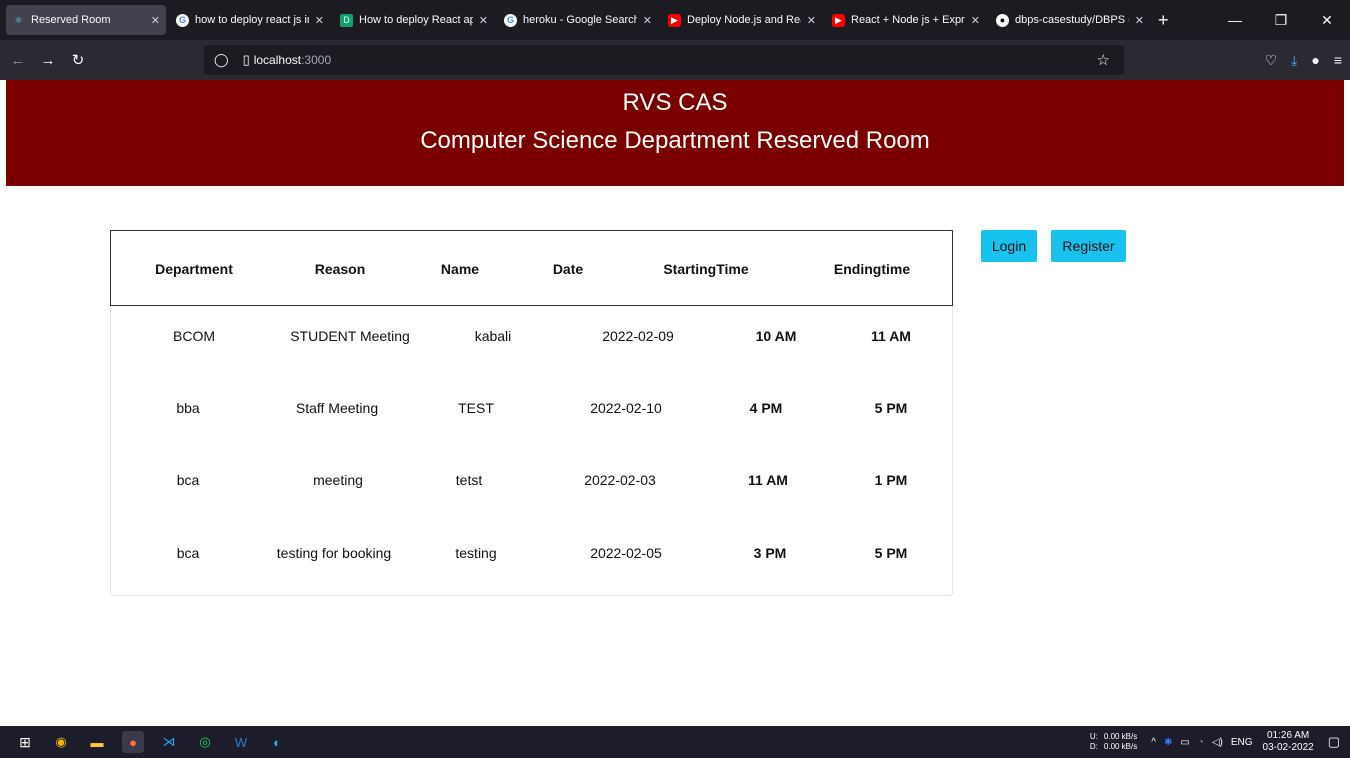  Describe the element at coordinates (664, 60) in the screenshot. I see `address-bar: ◯ ▯ localhost:3000 ☆` at that location.